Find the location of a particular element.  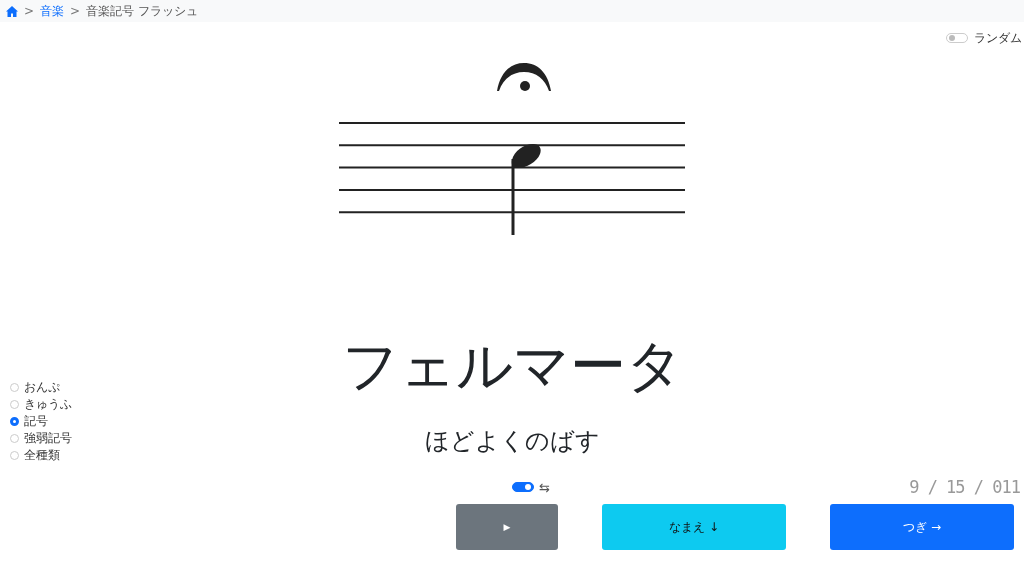

play-button: ▶ is located at coordinates (507, 527).